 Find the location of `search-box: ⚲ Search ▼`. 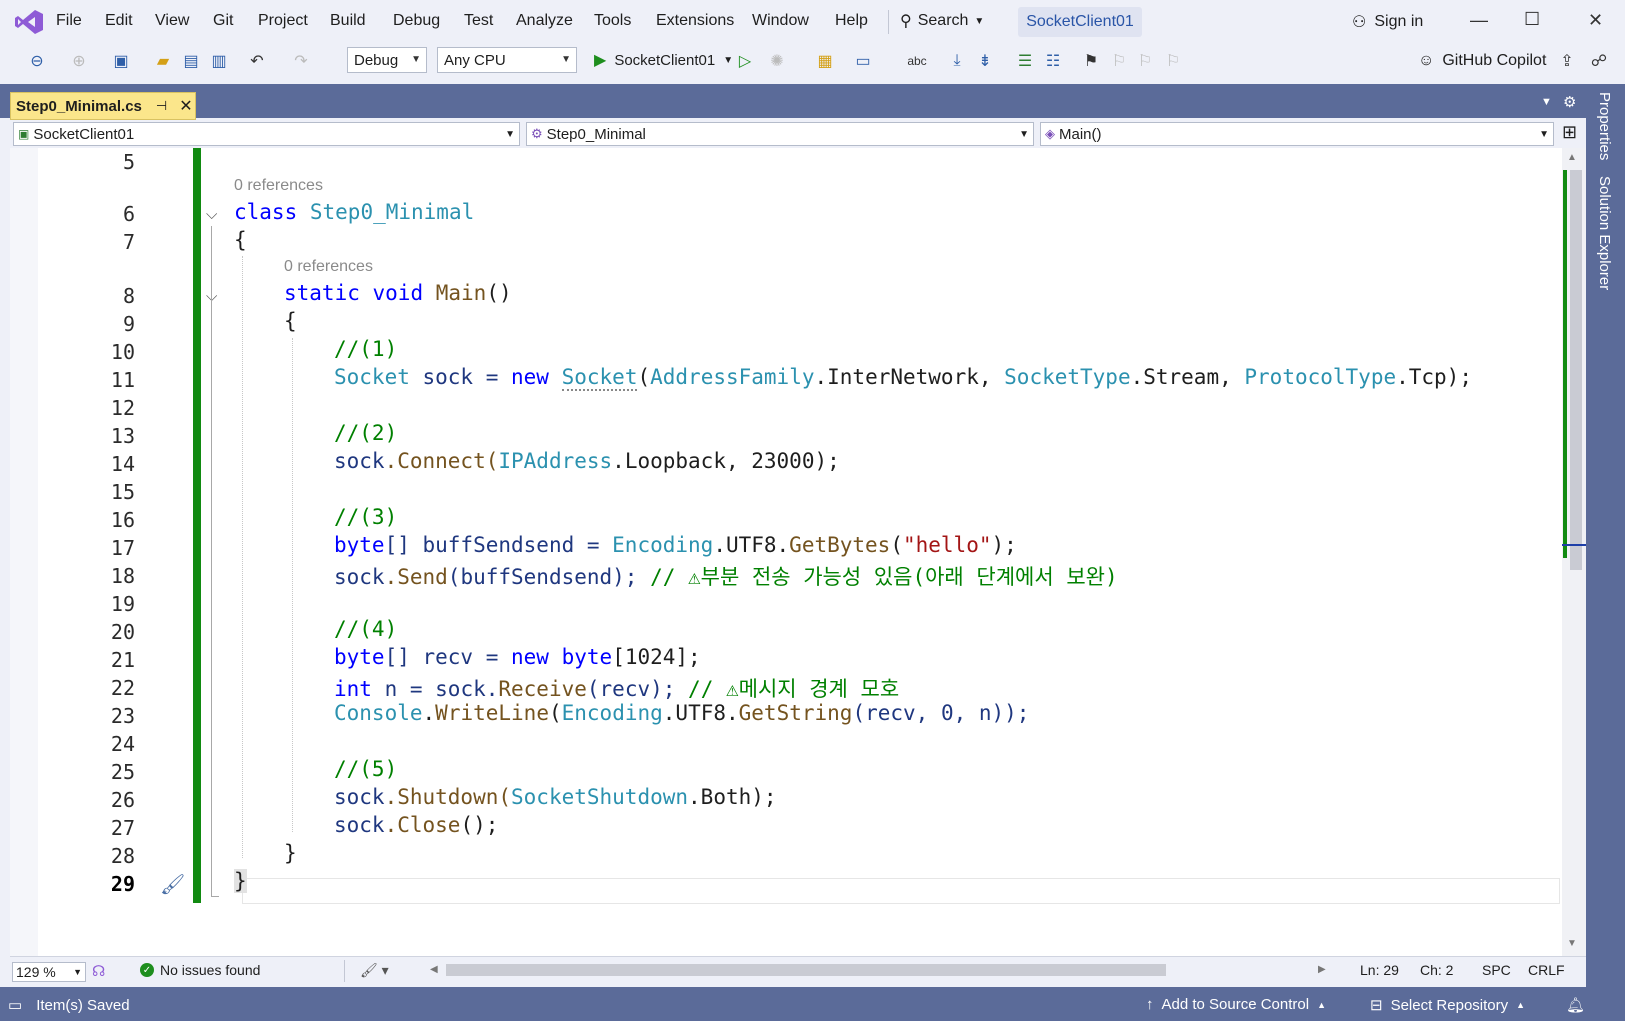

search-box: ⚲ Search ▼ is located at coordinates (942, 21).